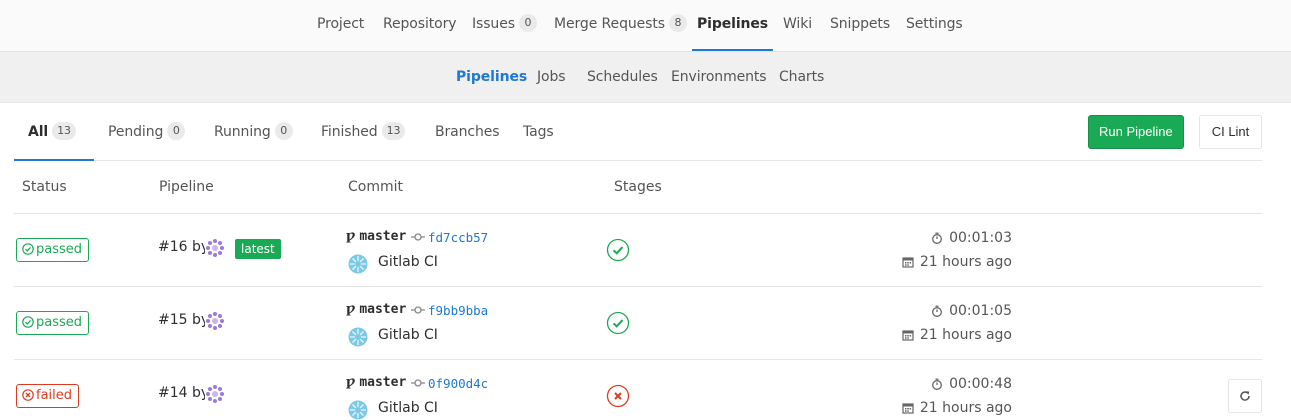  Describe the element at coordinates (860, 25) in the screenshot. I see `nav-snippets: Snippets` at that location.